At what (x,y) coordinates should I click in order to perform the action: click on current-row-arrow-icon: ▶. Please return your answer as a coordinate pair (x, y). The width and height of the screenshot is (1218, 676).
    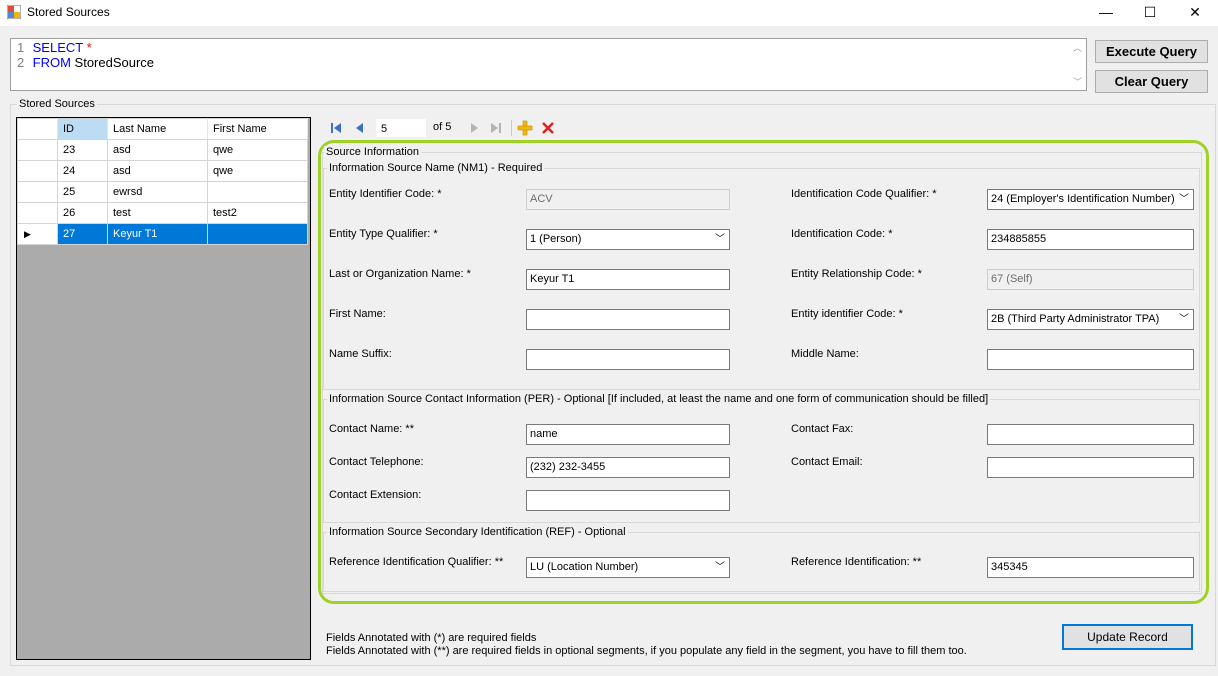
    Looking at the image, I should click on (37, 234).